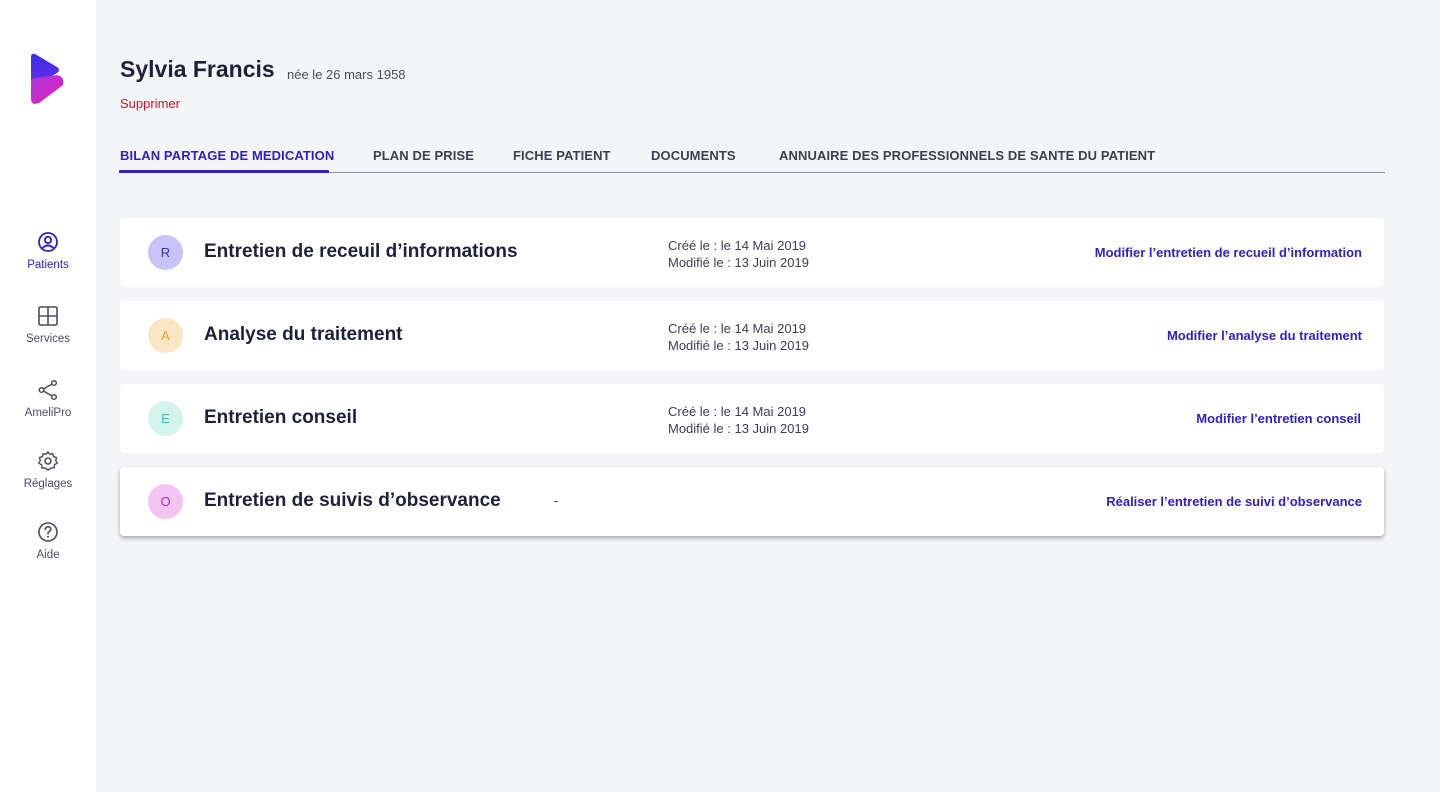  What do you see at coordinates (346, 74) in the screenshot?
I see `patient-birth-date: née le 26 mars 1958` at bounding box center [346, 74].